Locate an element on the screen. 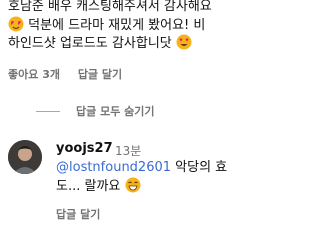  comment-text-line-1: 호남준 배우 캐스팅해주셔서 감사해요 is located at coordinates (110, 7).